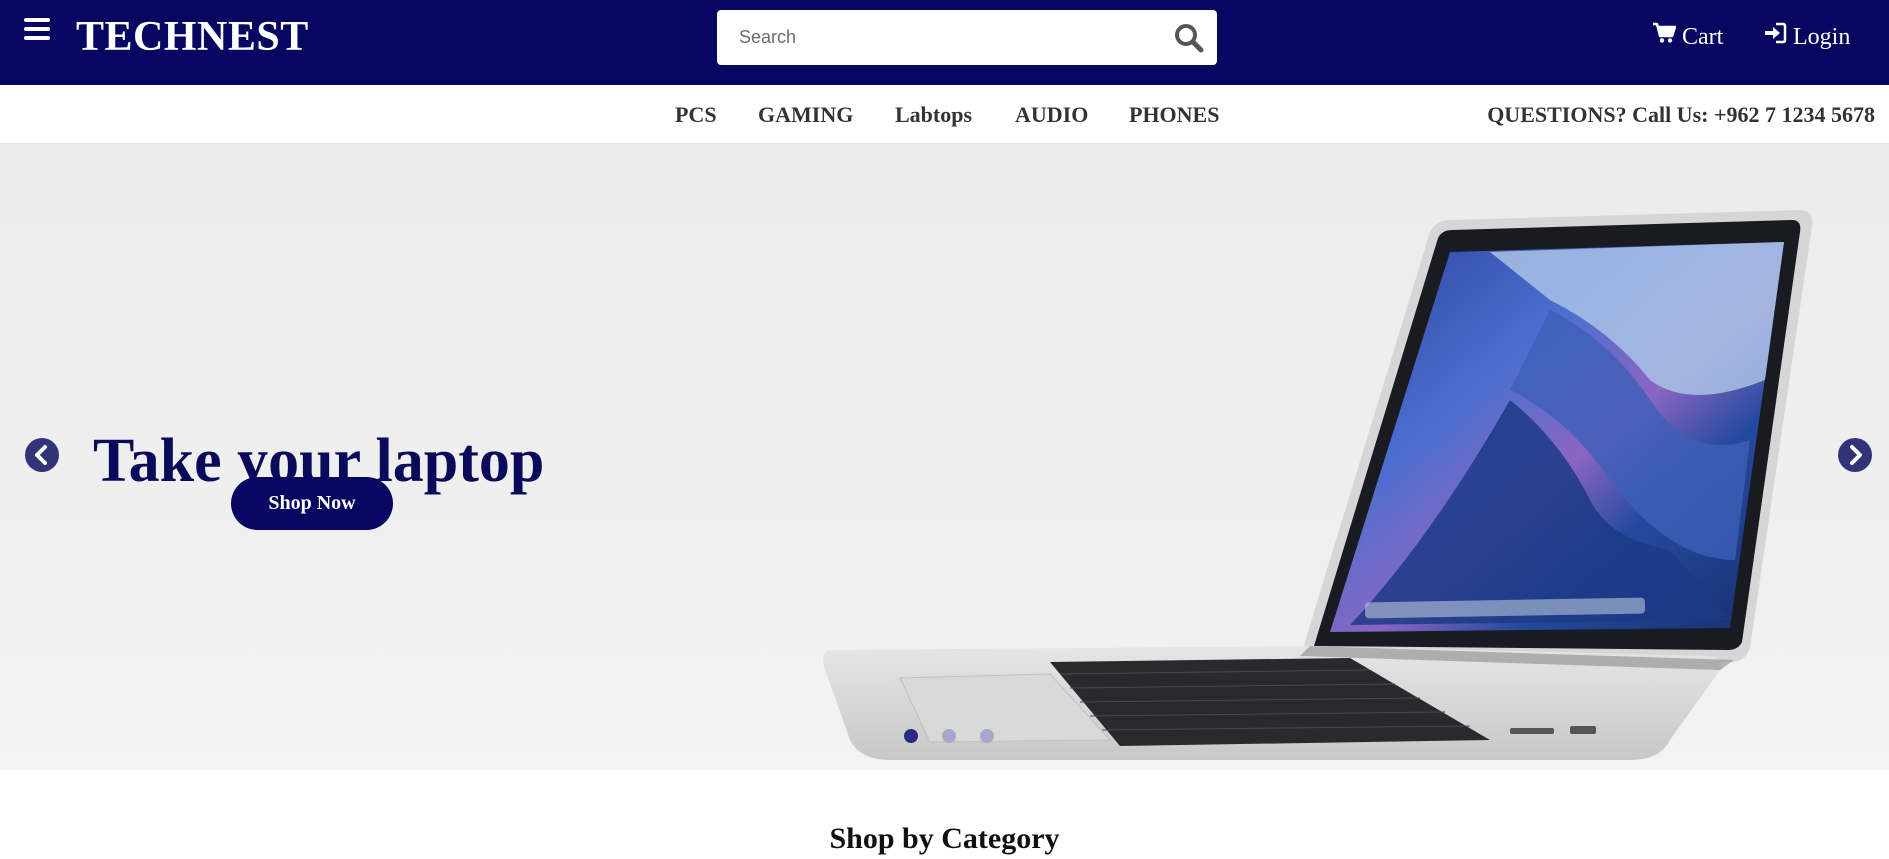 The height and width of the screenshot is (859, 1889). Describe the element at coordinates (192, 37) in the screenshot. I see `brand-logo: TECHNEST` at that location.